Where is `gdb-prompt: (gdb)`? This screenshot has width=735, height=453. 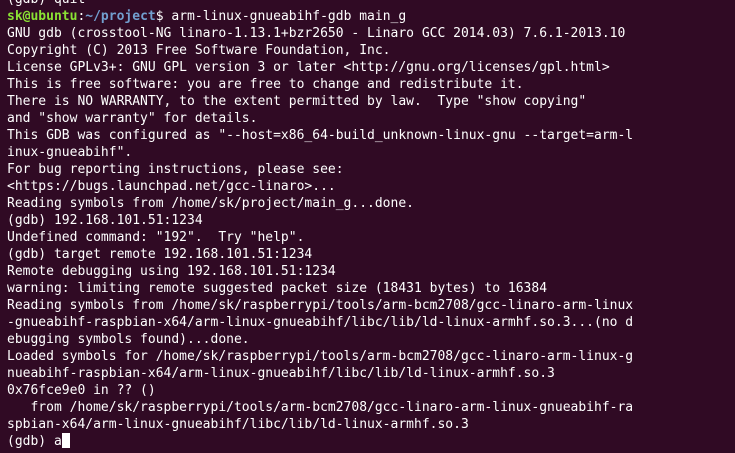 gdb-prompt: (gdb) is located at coordinates (30, 441).